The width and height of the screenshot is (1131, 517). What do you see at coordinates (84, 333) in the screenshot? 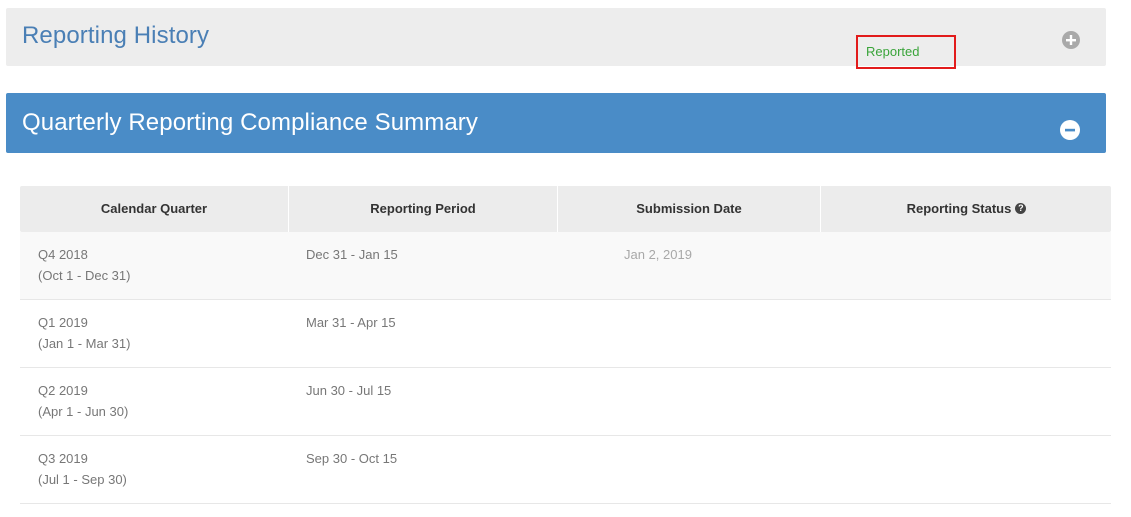
I see `calendar-quarter-cell: Q1 2019 (Jan 1 - Mar 31)` at bounding box center [84, 333].